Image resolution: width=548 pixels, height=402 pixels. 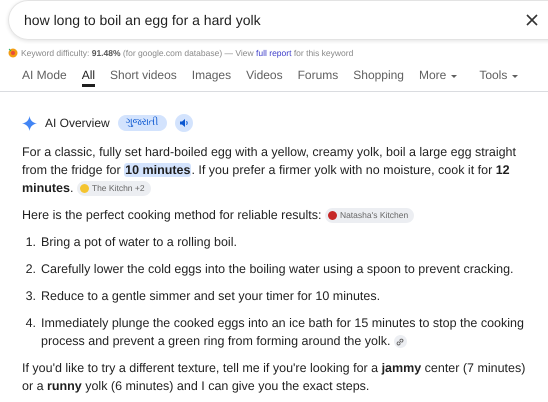 I want to click on source-chip: The Kitchn +2, so click(x=113, y=188).